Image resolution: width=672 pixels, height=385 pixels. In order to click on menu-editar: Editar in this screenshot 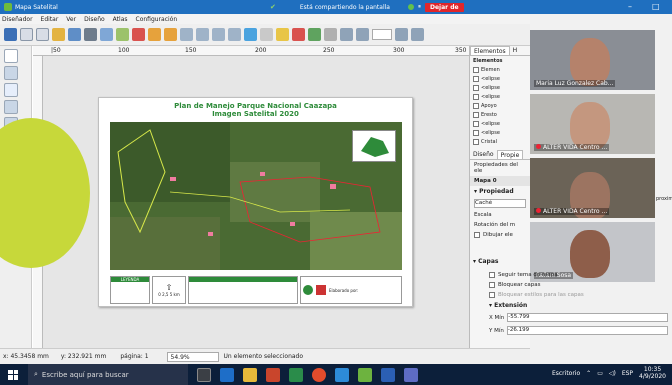, I will do `click(50, 19)`.